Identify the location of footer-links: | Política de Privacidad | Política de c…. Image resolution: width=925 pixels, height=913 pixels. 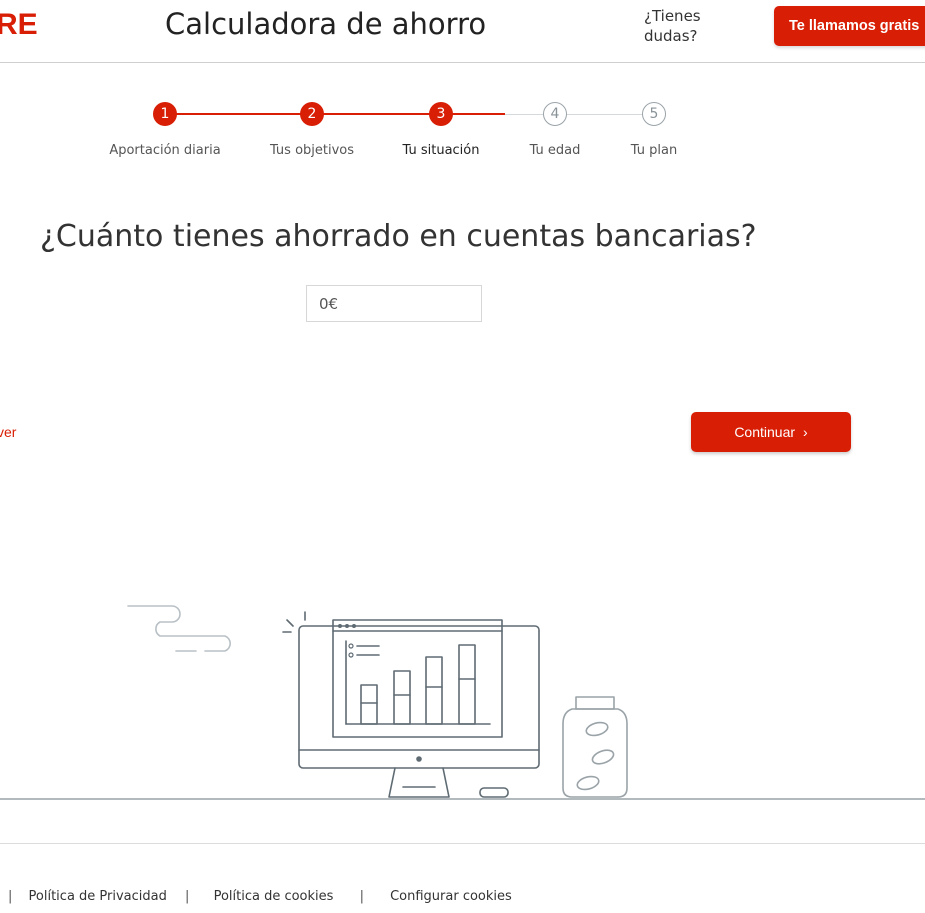
(256, 896).